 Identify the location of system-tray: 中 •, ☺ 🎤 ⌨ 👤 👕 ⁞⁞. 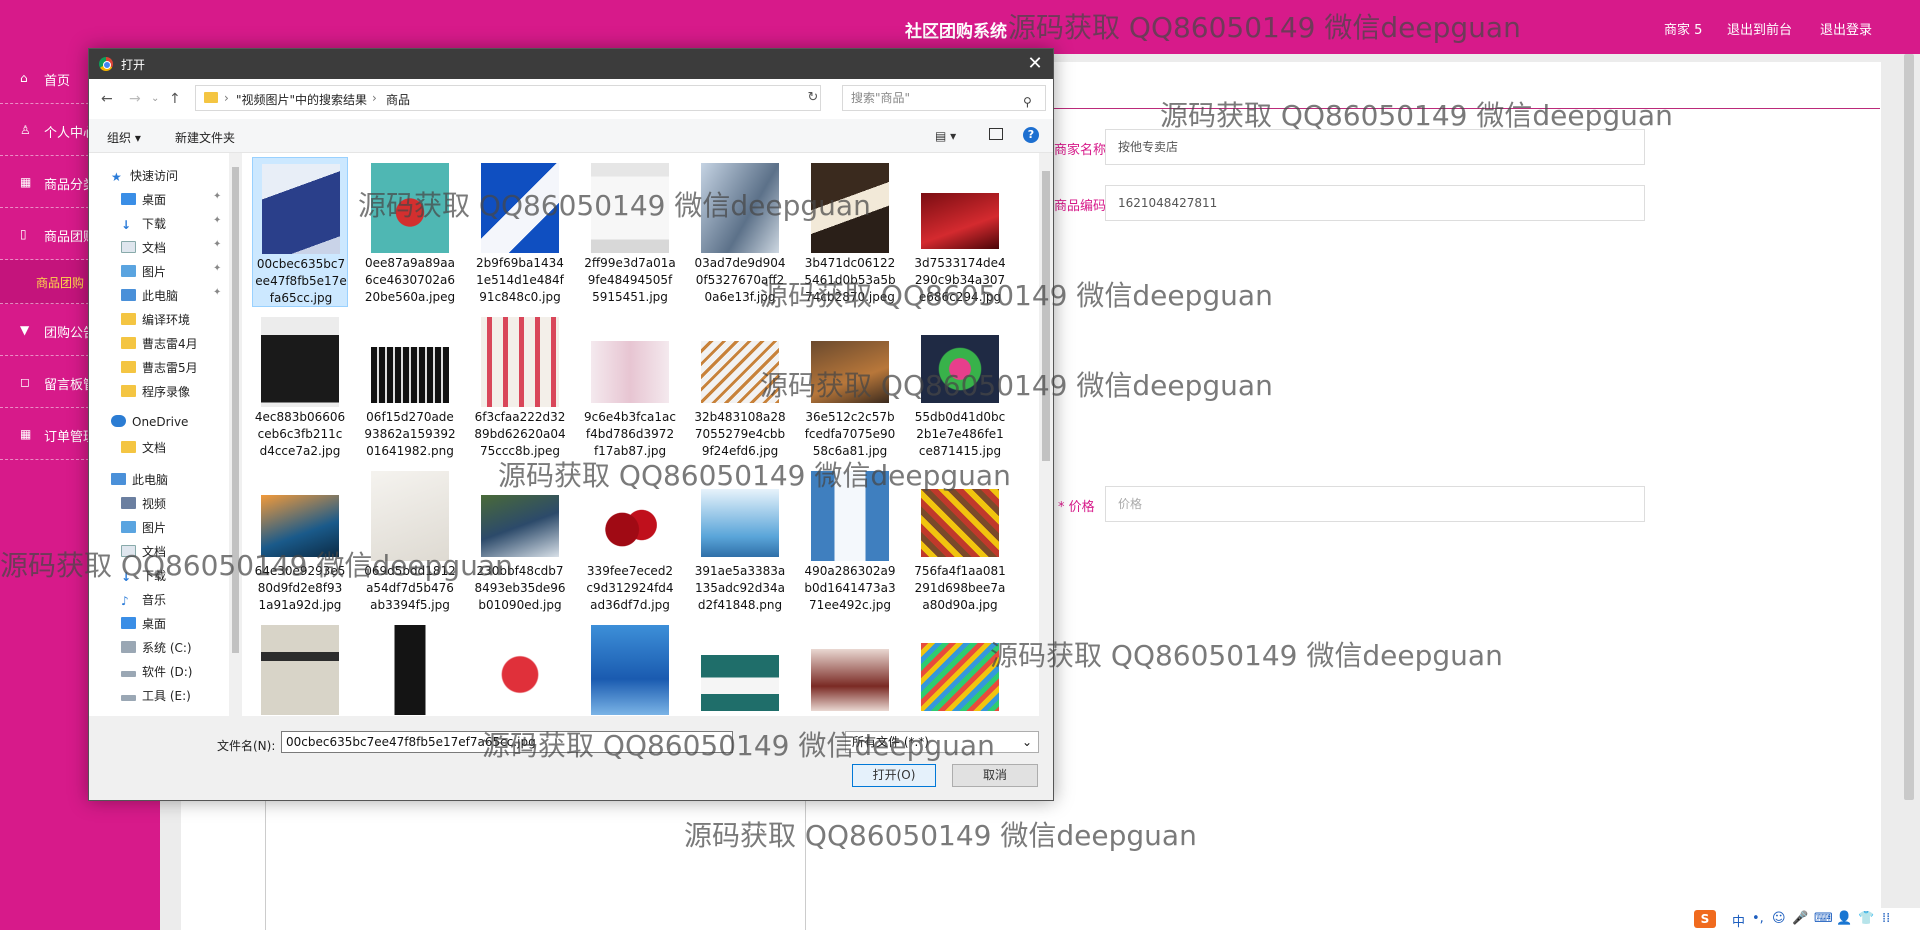
(1806, 919).